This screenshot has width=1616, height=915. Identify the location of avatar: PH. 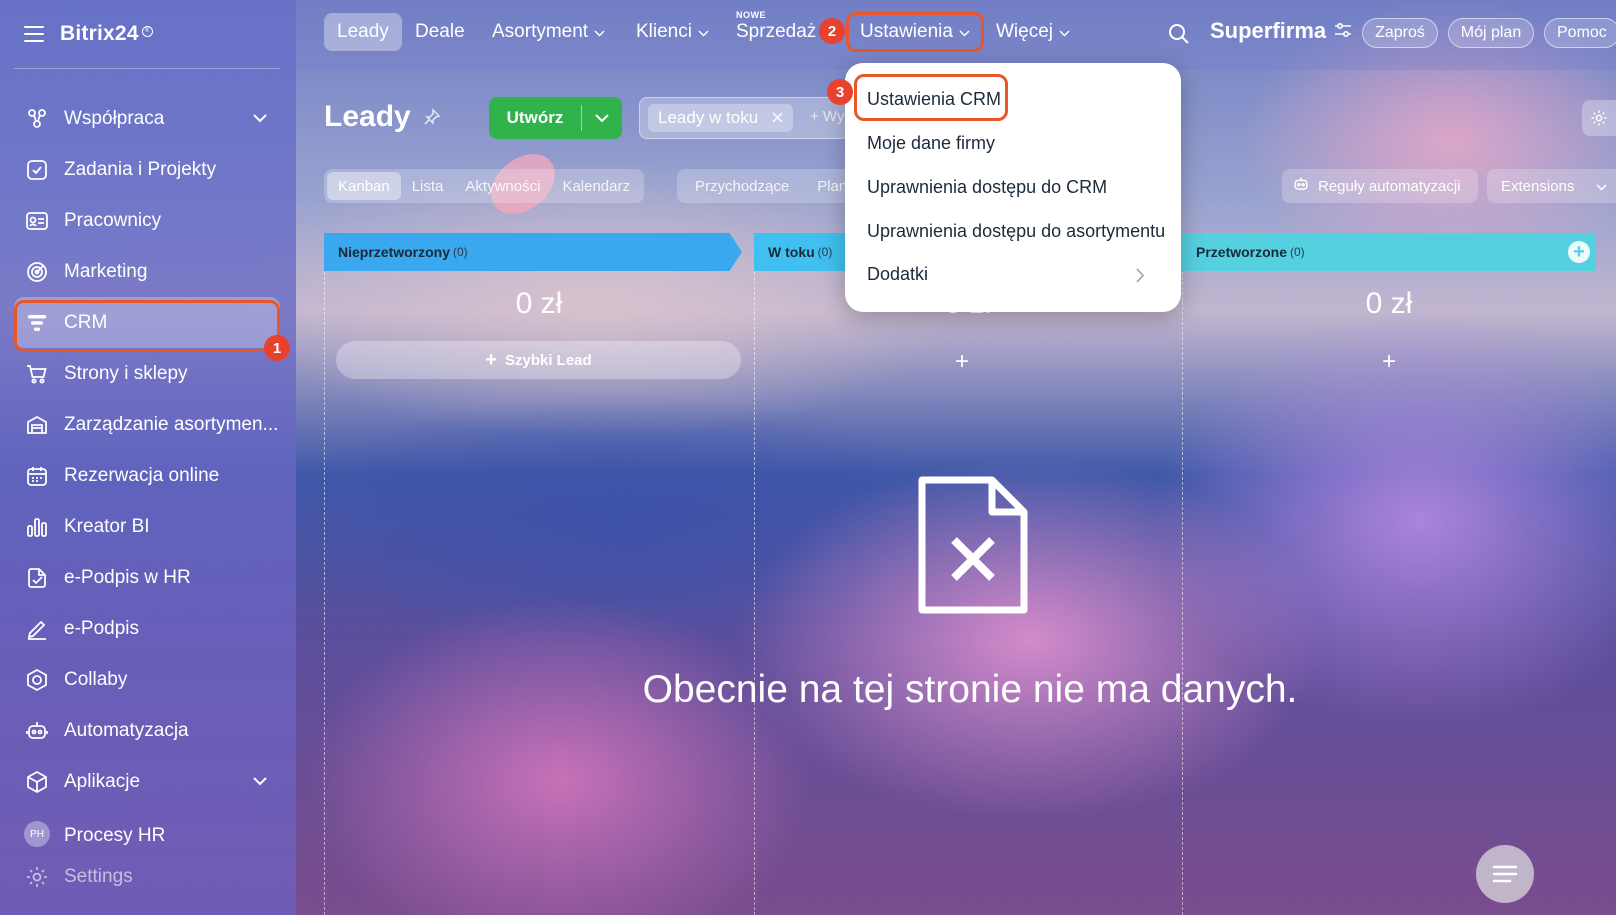
(37, 834).